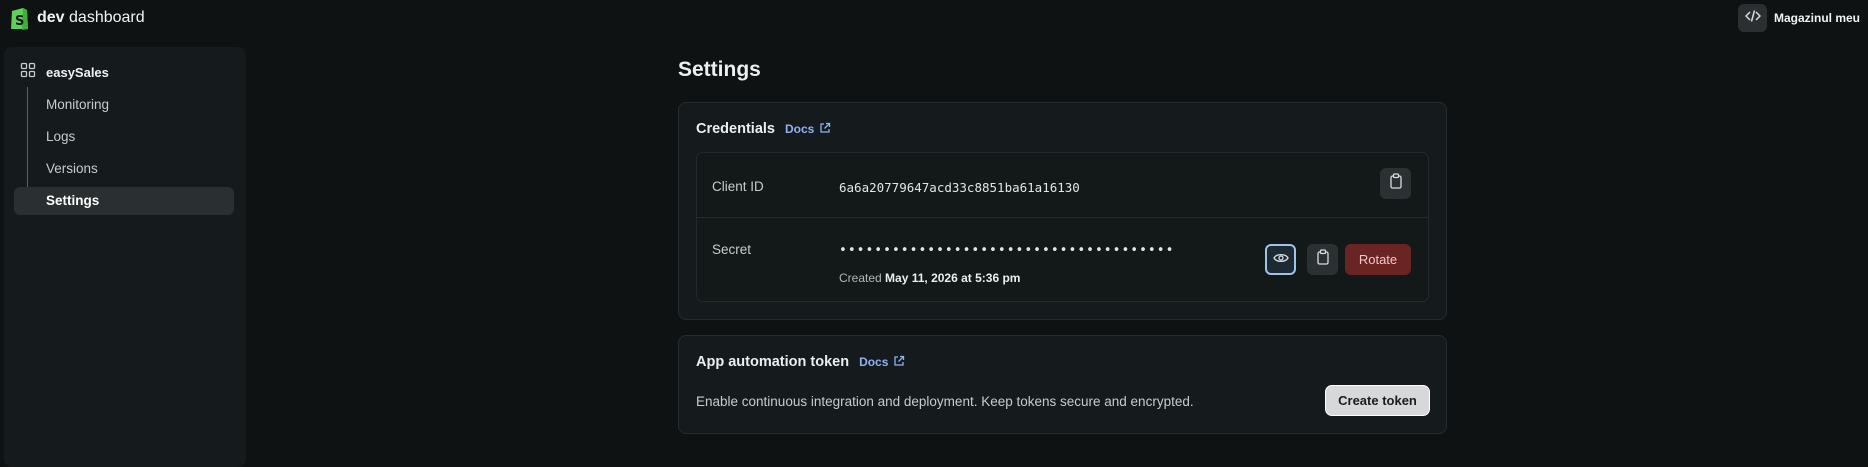 The image size is (1868, 467). What do you see at coordinates (773, 362) in the screenshot?
I see `automation-title: App automation token` at bounding box center [773, 362].